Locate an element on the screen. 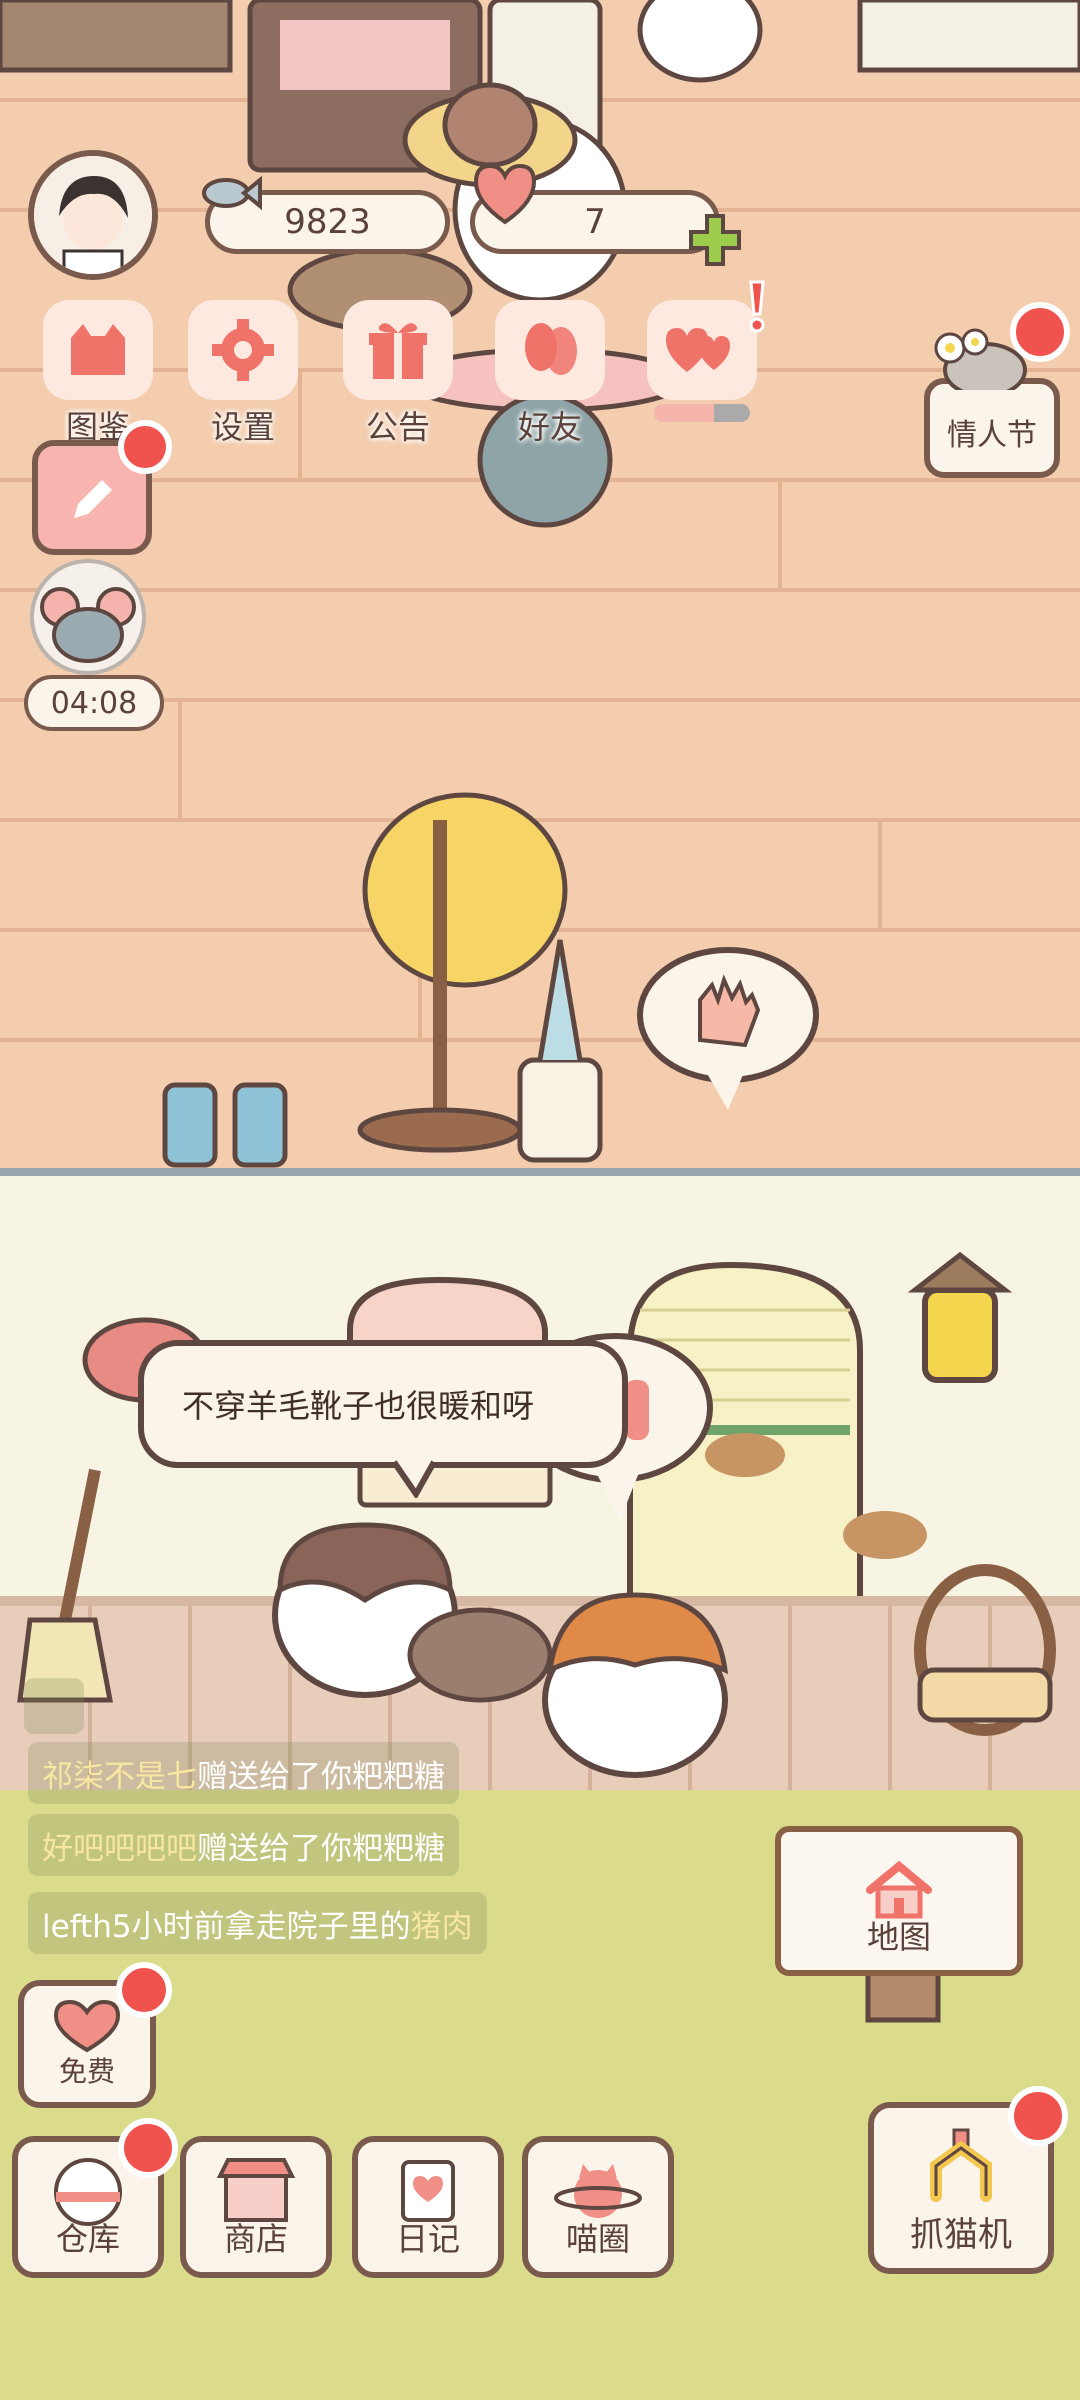 This screenshot has height=2400, width=1080. claw-icon is located at coordinates (961, 2165).